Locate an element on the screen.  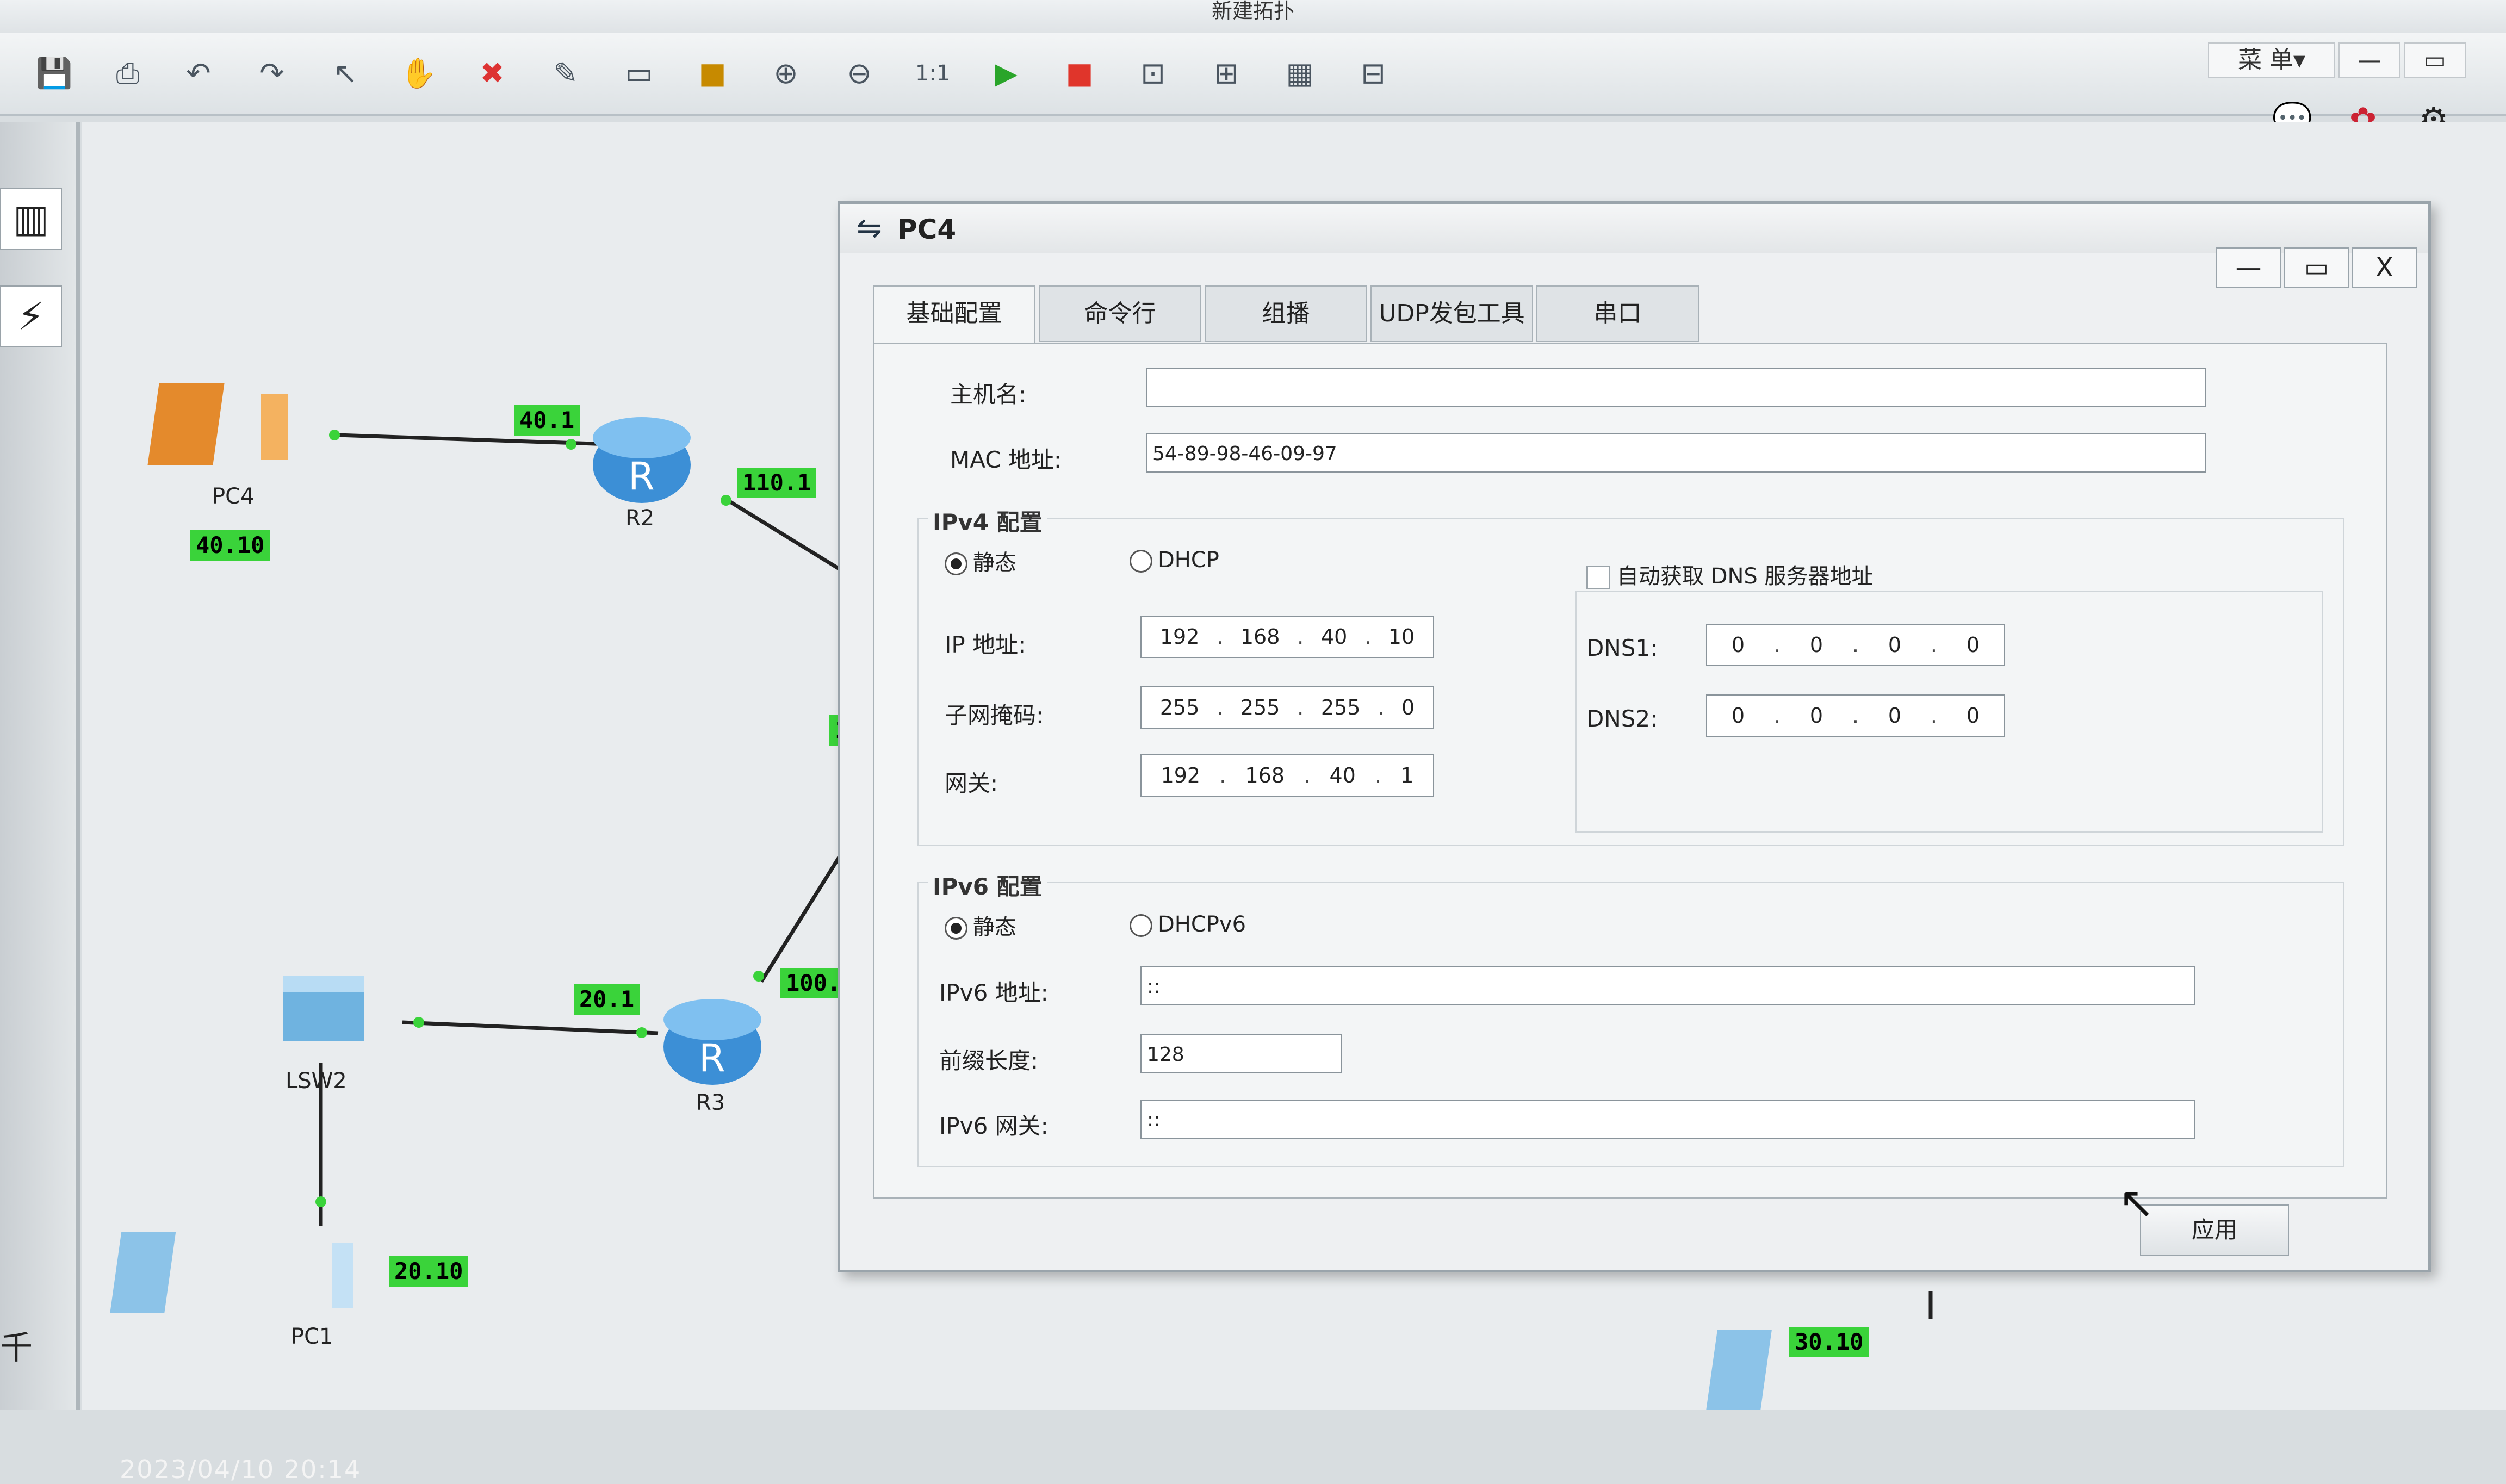
ipv4-group-title: IPv4 配置 is located at coordinates (987, 521).